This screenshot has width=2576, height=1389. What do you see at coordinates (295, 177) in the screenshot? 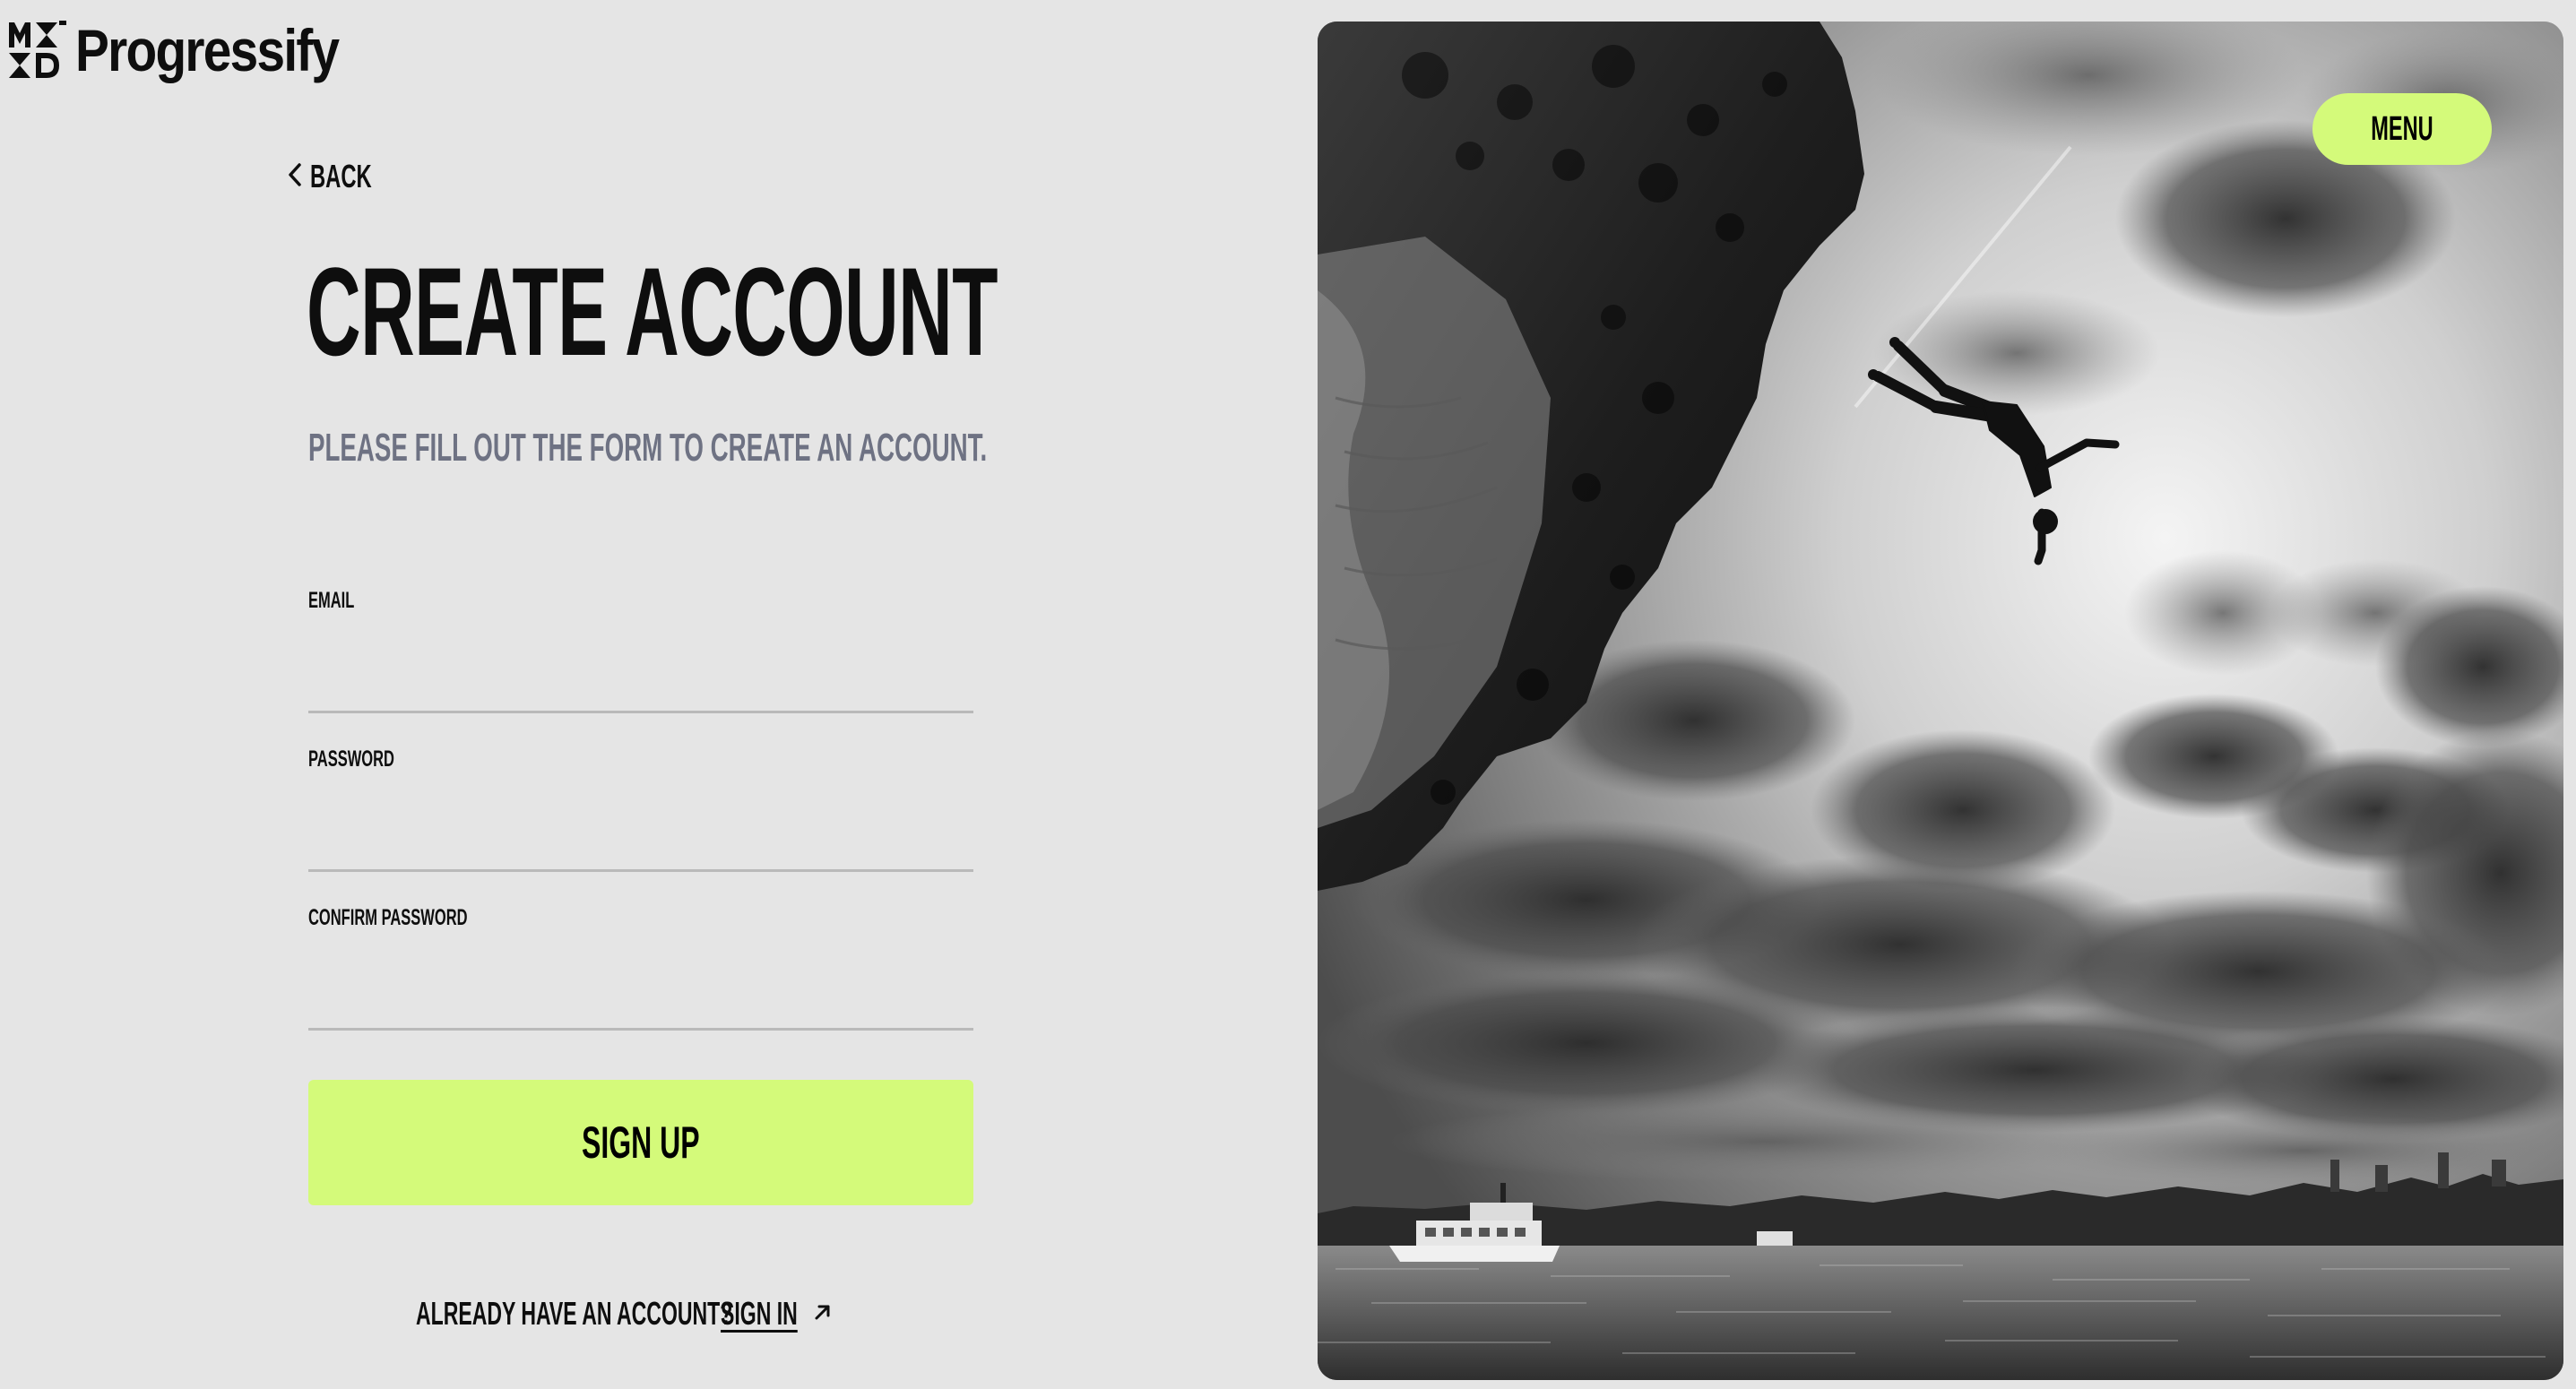
I see `chevron-left-icon` at bounding box center [295, 177].